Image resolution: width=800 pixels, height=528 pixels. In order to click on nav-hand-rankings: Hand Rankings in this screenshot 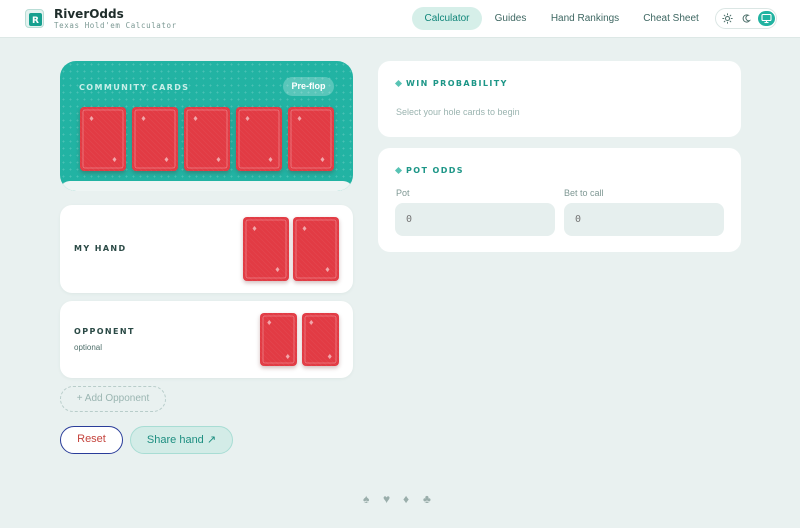, I will do `click(585, 18)`.